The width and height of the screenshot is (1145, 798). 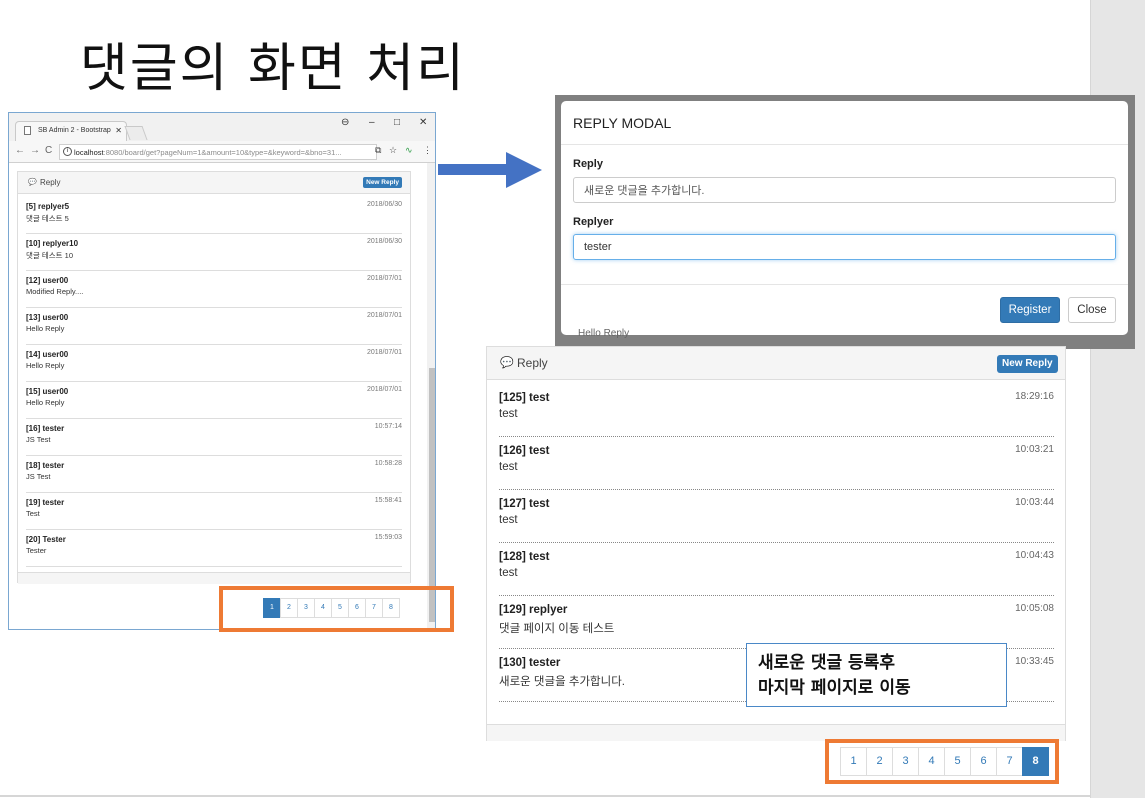 I want to click on reply-row: [15] user00 2018/07/01 Hello Reply, so click(x=214, y=400).